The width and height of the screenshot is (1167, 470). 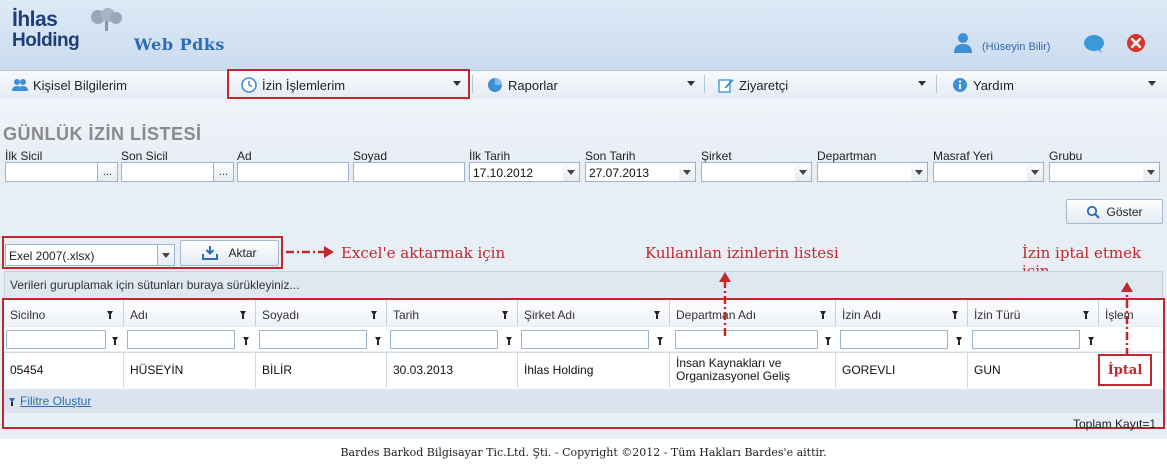 I want to click on logo-tree-icon, so click(x=106, y=19).